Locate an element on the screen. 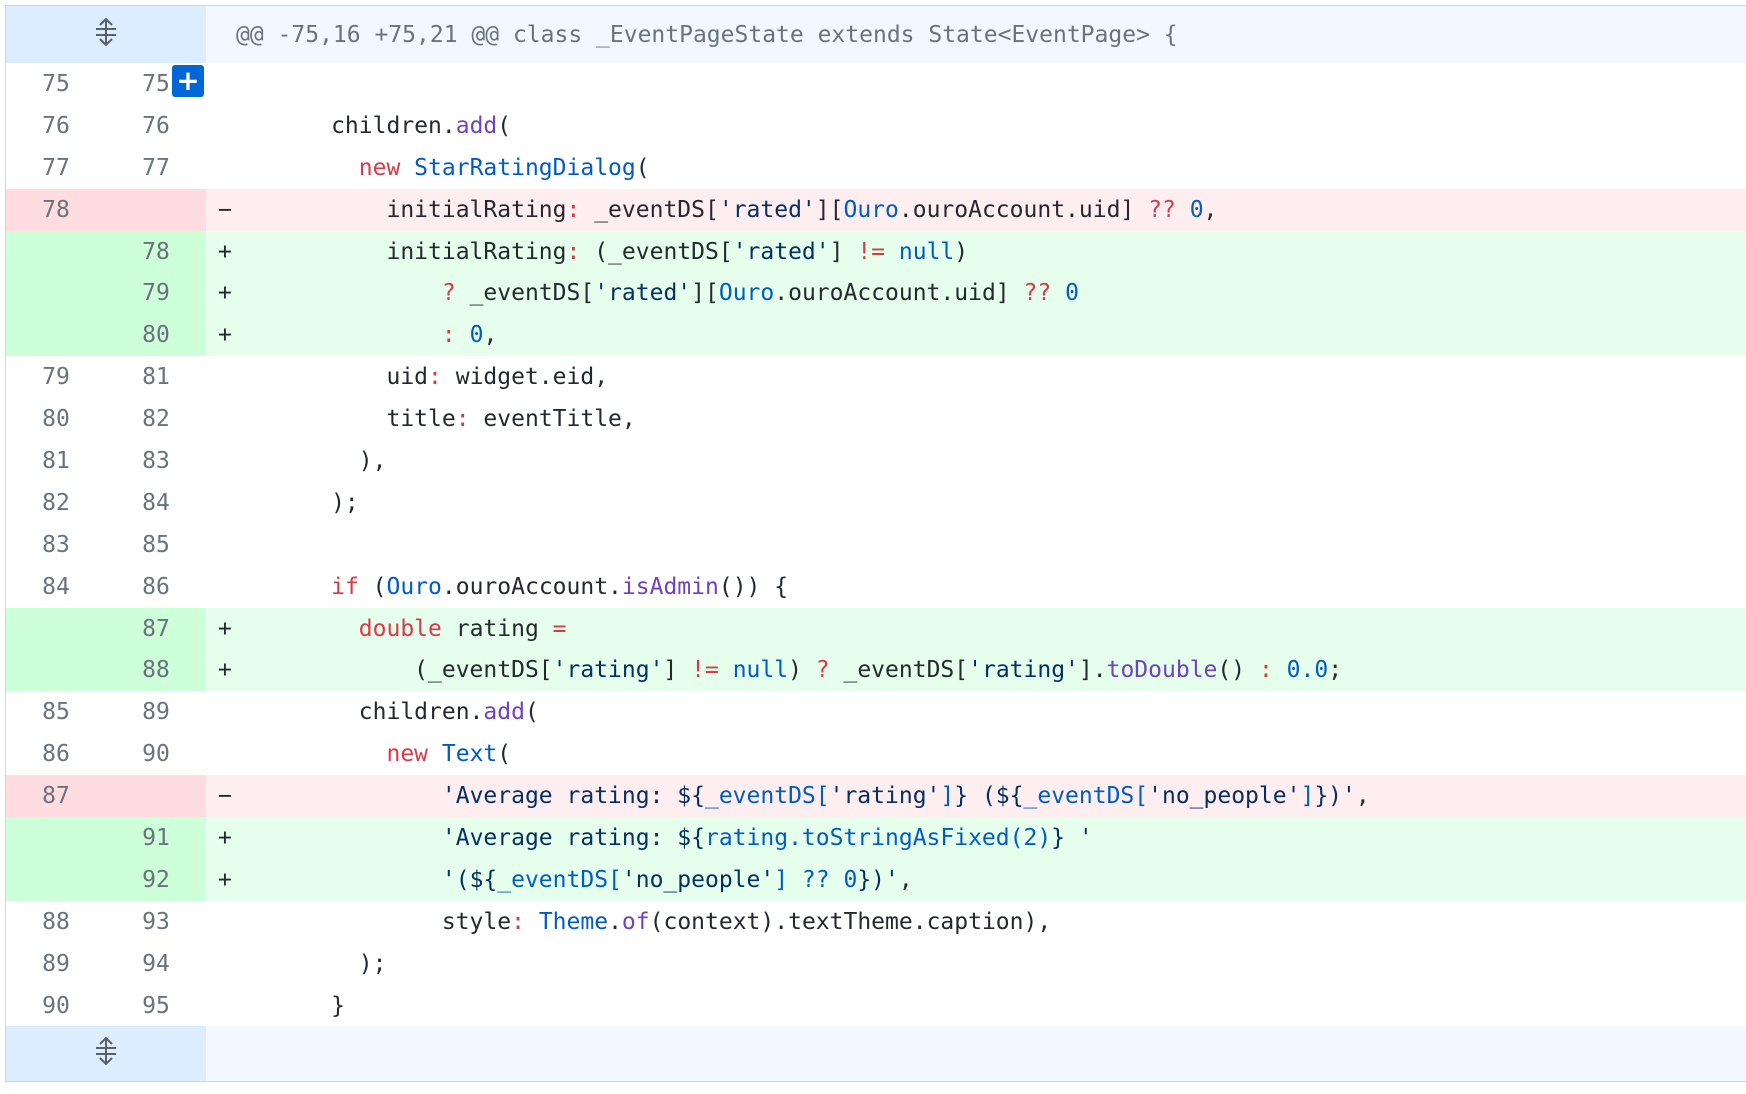  code-token: Text is located at coordinates (463, 754).